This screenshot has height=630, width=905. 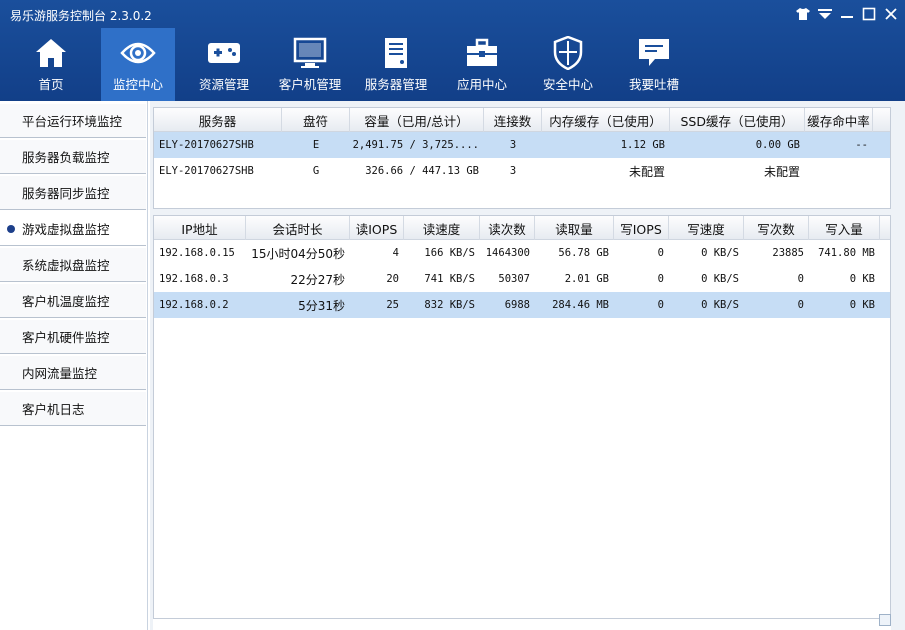 I want to click on column-header: 读速度, so click(x=442, y=228).